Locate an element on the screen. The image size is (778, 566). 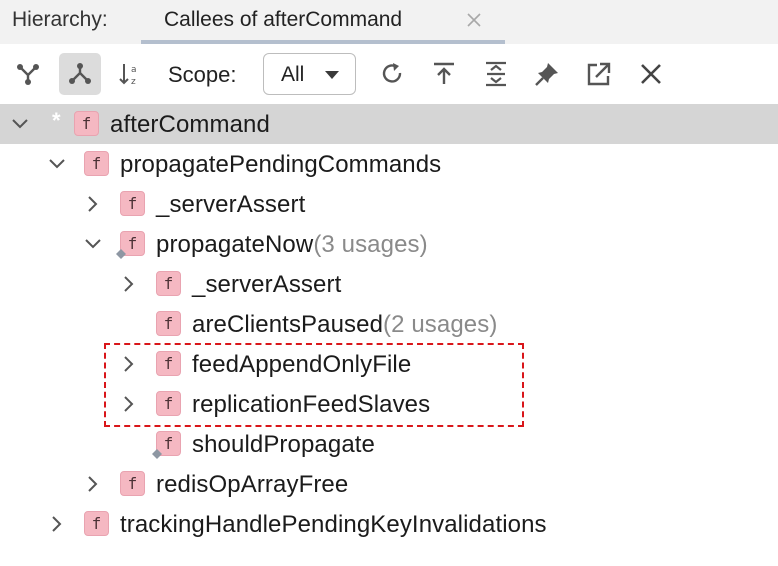
external-link-icon is located at coordinates (599, 74).